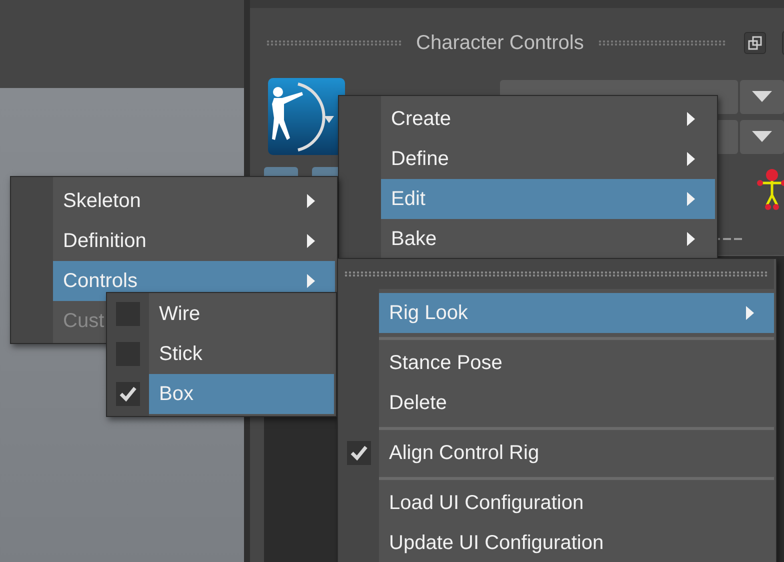 The width and height of the screenshot is (784, 562). What do you see at coordinates (755, 43) in the screenshot?
I see `float-window-icon` at bounding box center [755, 43].